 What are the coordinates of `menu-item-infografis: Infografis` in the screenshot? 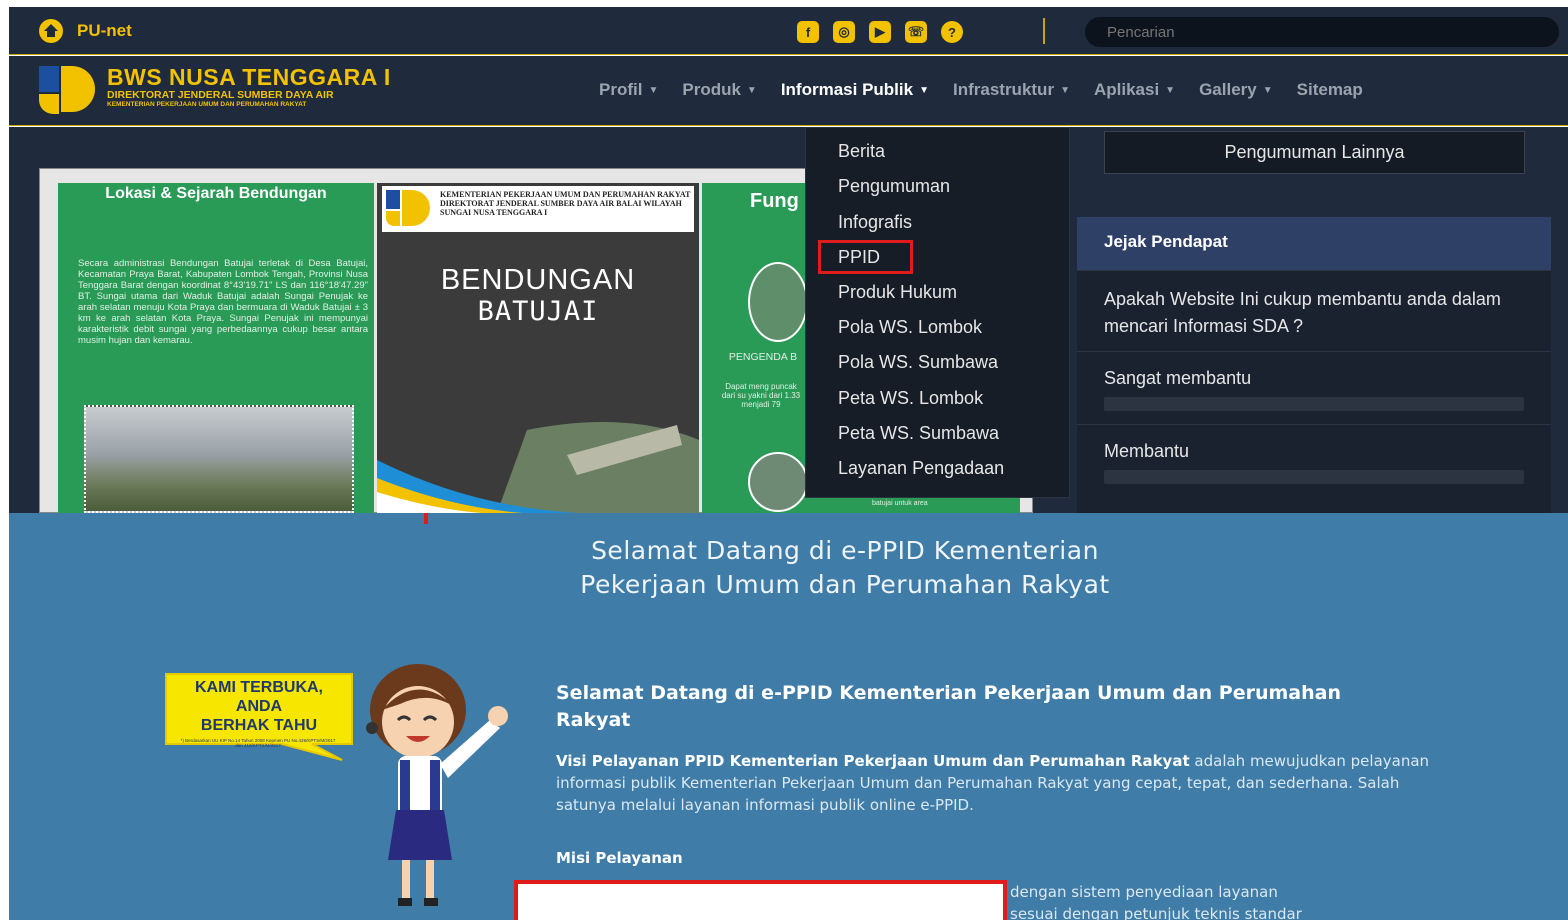 It's located at (875, 222).